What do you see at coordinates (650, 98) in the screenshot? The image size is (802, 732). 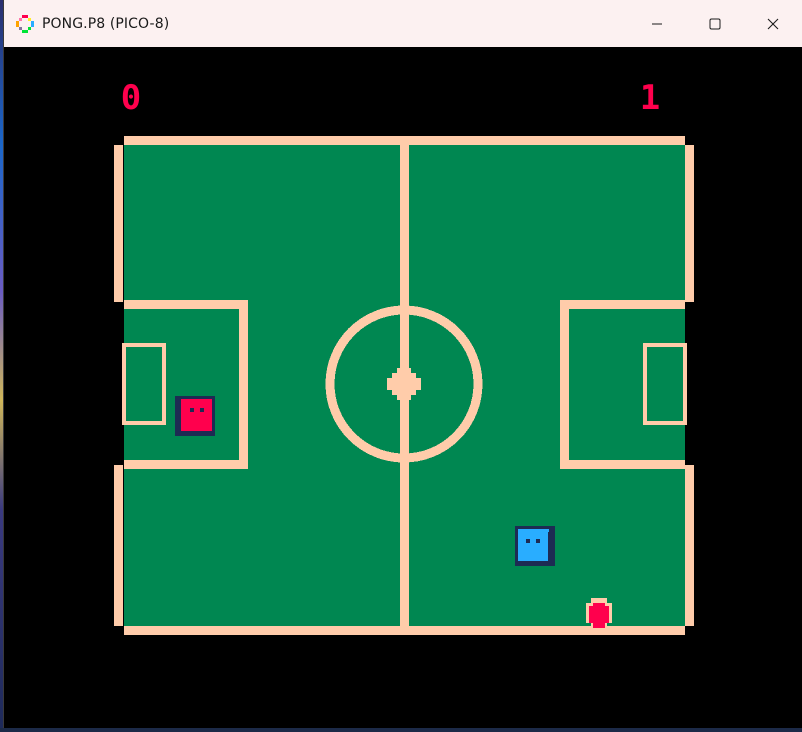 I see `right-score: 1` at bounding box center [650, 98].